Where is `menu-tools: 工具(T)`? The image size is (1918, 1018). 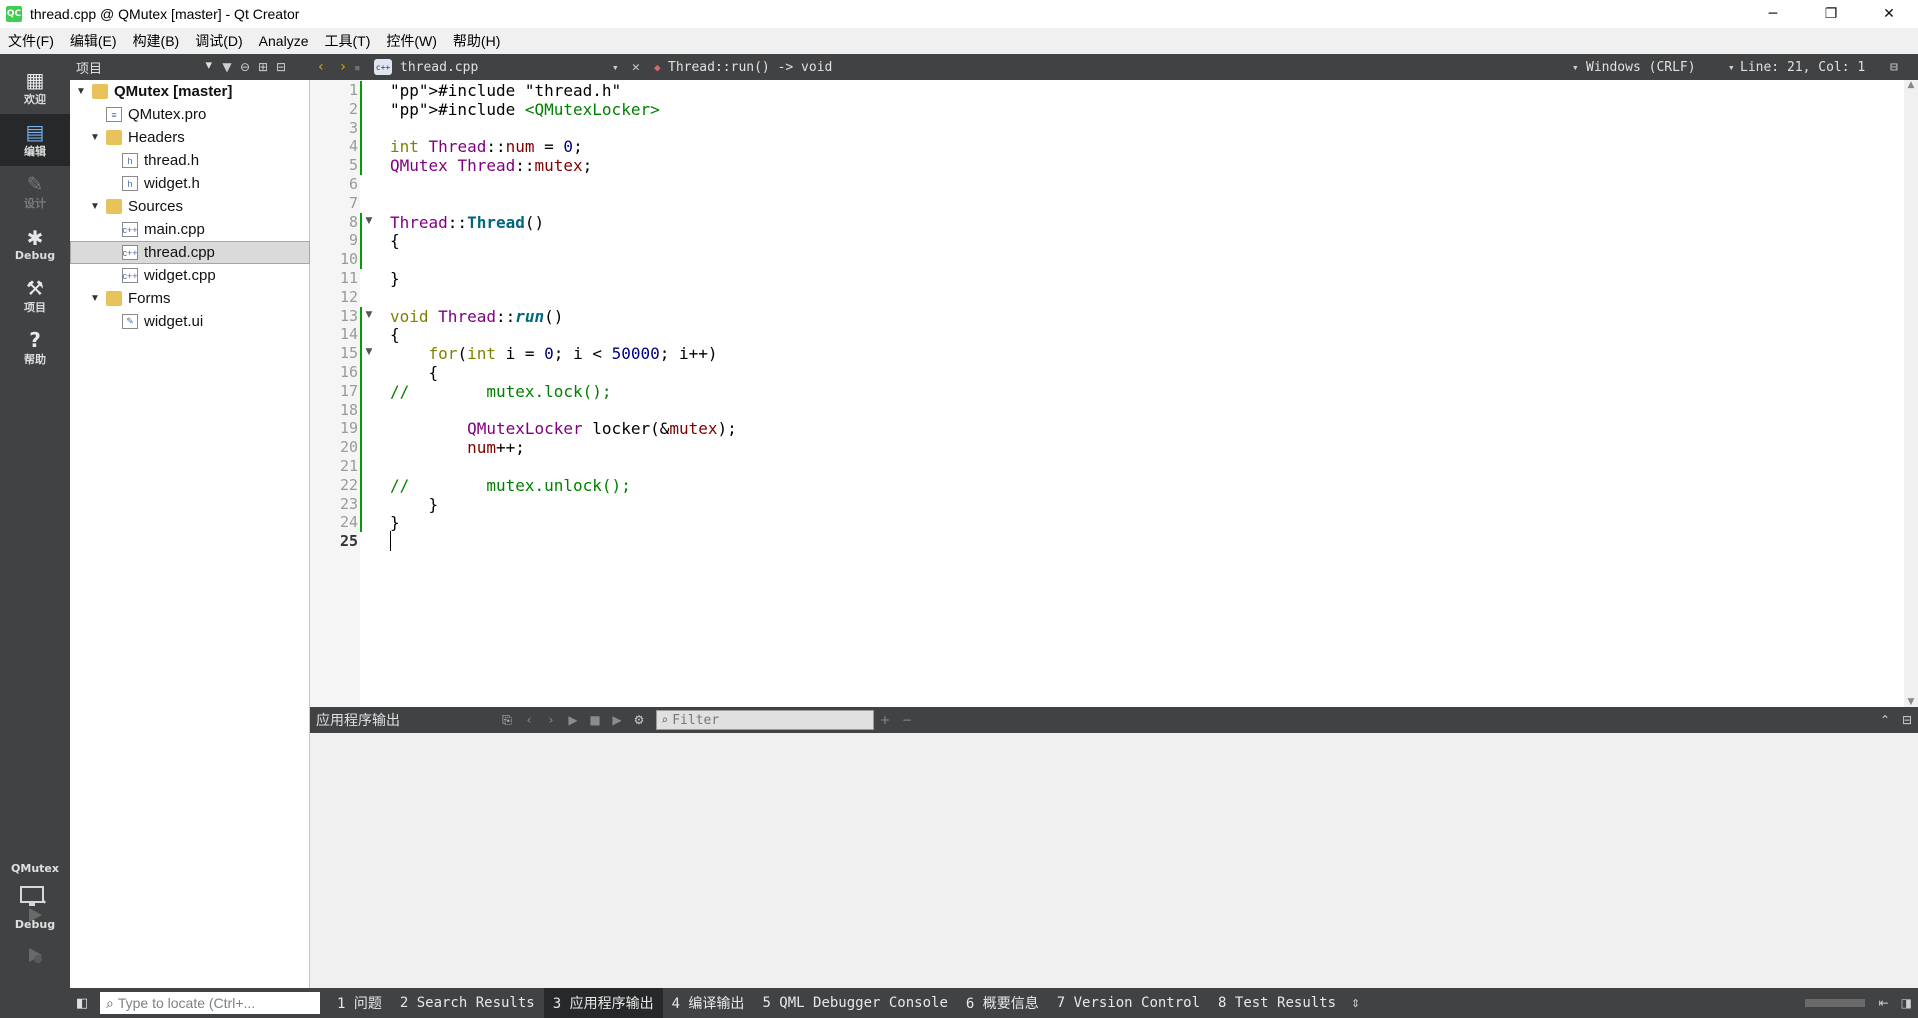 menu-tools: 工具(T) is located at coordinates (347, 41).